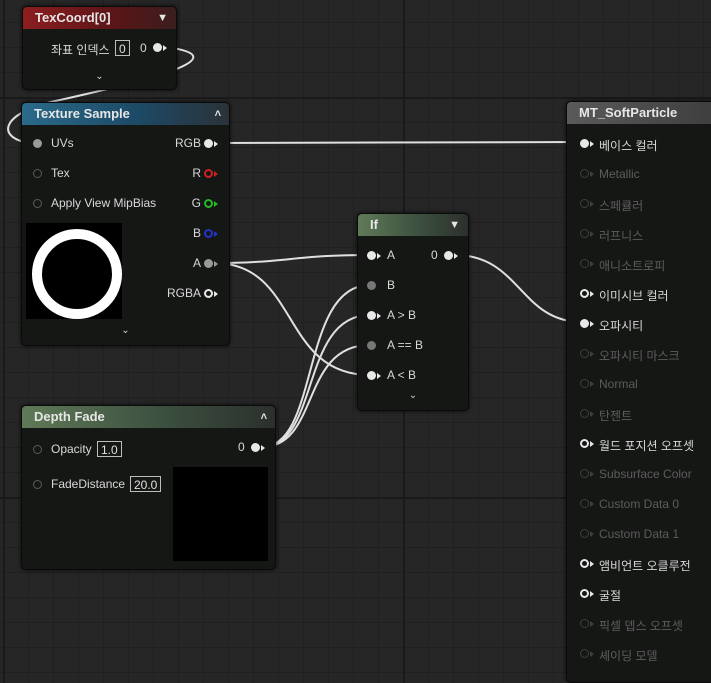 The width and height of the screenshot is (711, 683). I want to click on depth-fade-preview, so click(220, 514).